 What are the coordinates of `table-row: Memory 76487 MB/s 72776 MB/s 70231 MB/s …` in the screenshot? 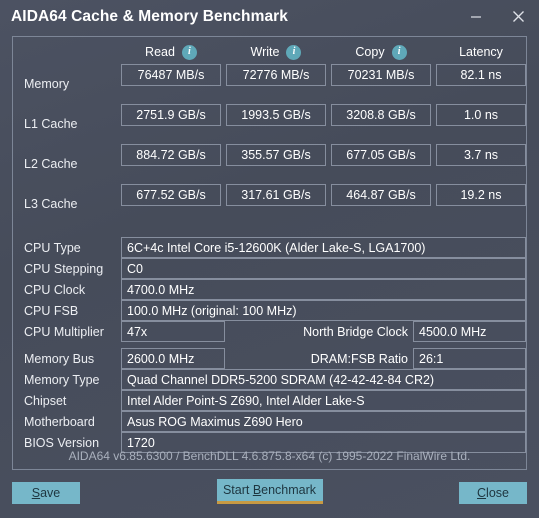 It's located at (269, 84).